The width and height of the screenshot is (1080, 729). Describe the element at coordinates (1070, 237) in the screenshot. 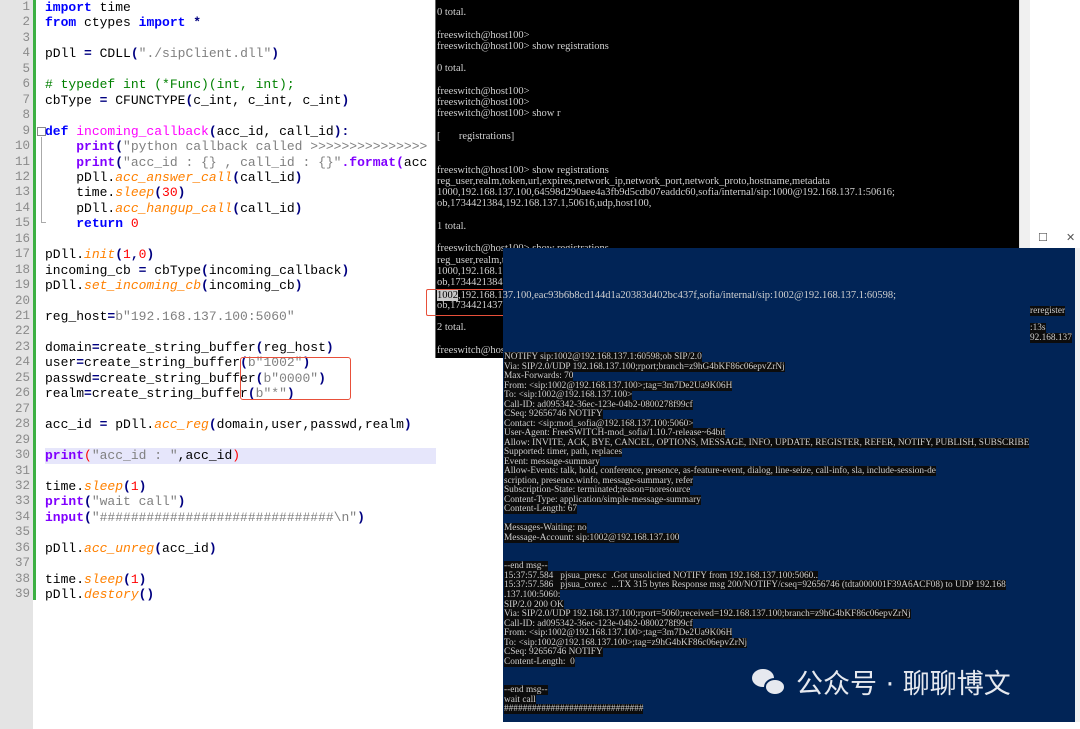

I see `close-button: ✕` at that location.